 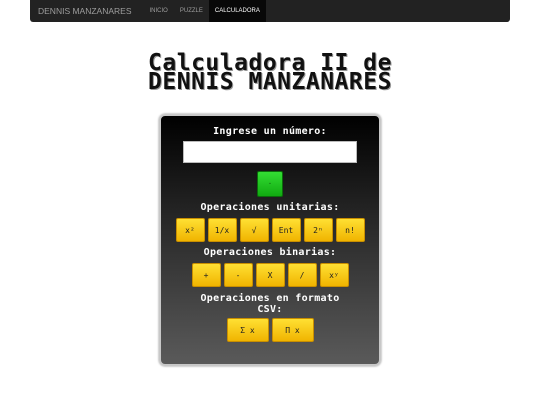 What do you see at coordinates (159, 11) in the screenshot?
I see `nav-item-inicio: INICIO` at bounding box center [159, 11].